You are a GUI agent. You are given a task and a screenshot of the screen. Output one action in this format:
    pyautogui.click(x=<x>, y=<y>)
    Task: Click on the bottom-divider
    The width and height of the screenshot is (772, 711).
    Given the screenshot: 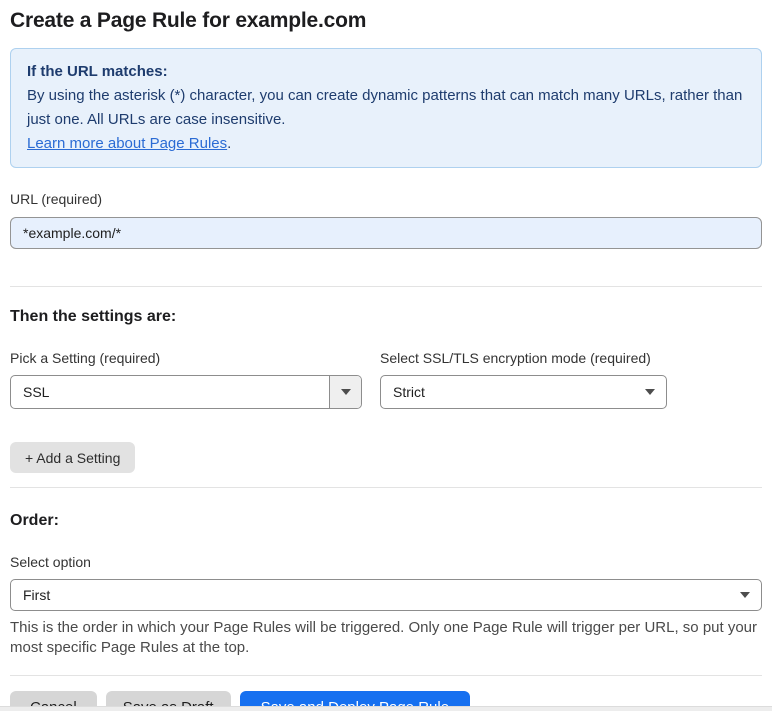 What is the action you would take?
    pyautogui.click(x=386, y=708)
    